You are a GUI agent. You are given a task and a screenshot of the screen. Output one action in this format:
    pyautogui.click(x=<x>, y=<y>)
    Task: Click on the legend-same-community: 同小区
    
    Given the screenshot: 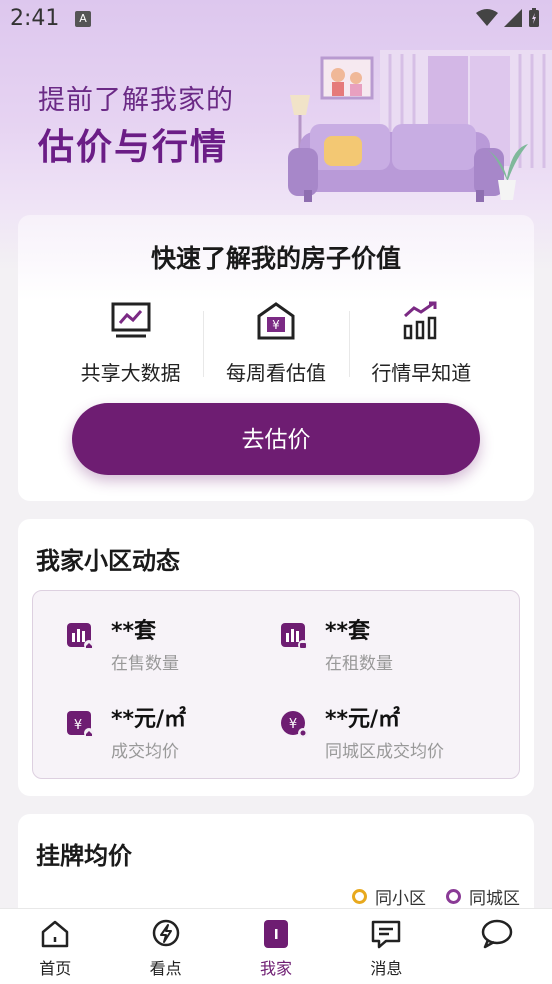 What is the action you would take?
    pyautogui.click(x=389, y=896)
    